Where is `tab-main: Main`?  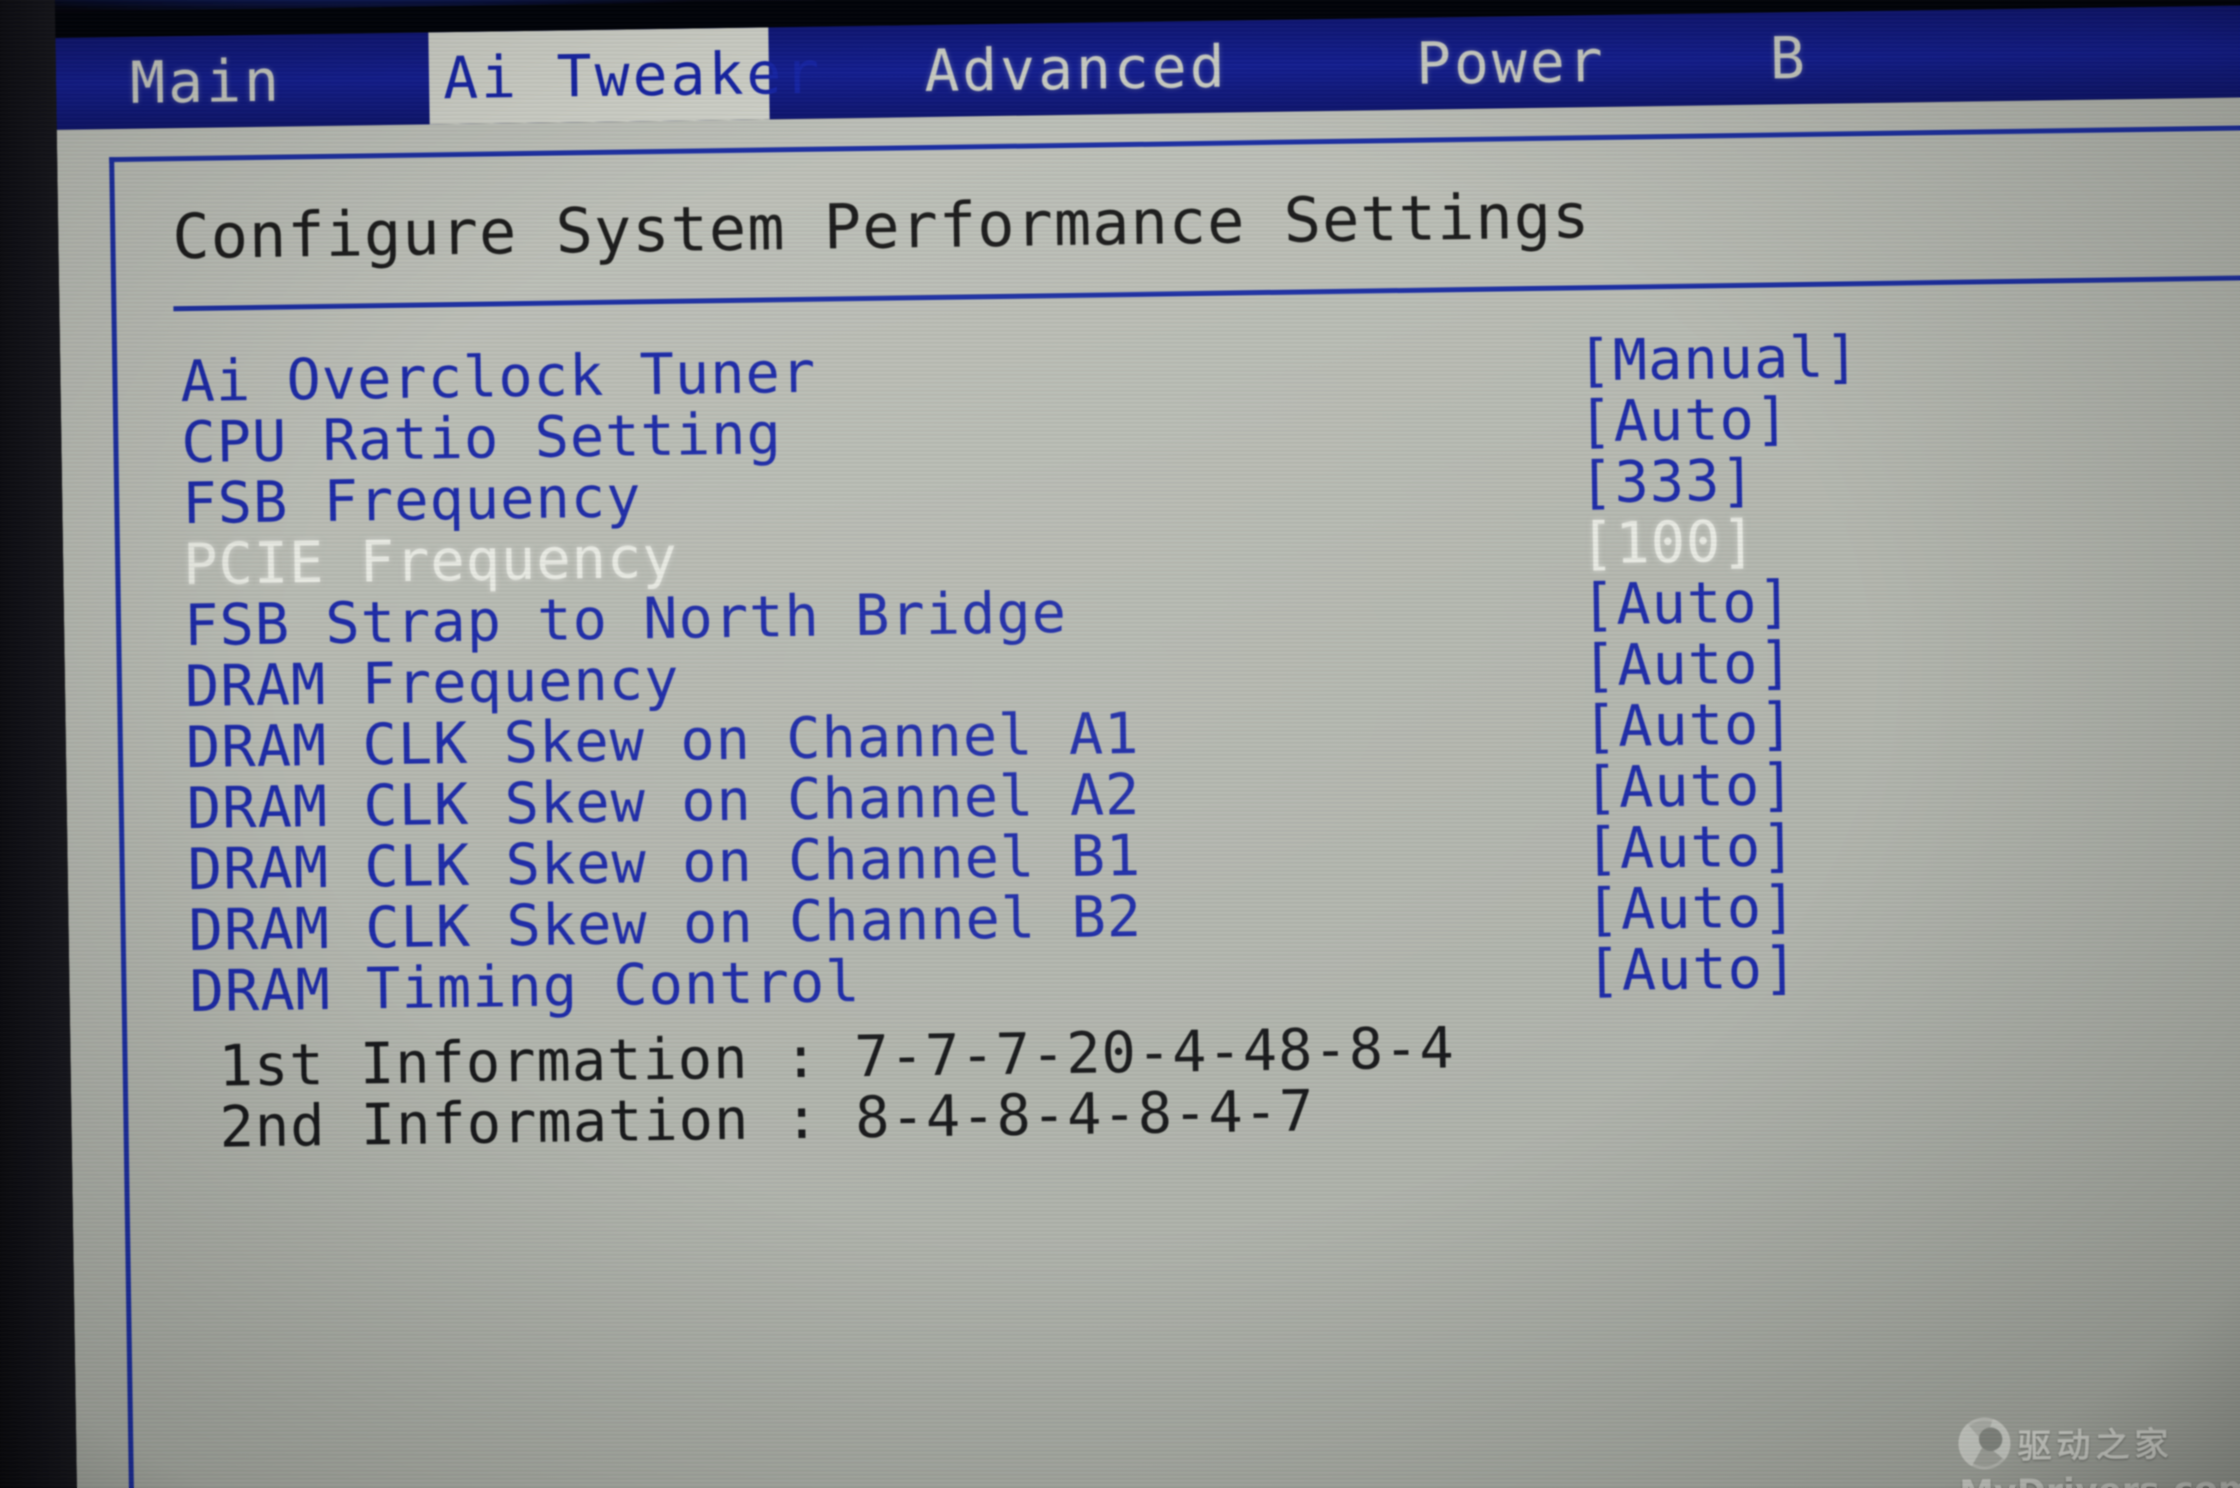
tab-main: Main is located at coordinates (205, 81).